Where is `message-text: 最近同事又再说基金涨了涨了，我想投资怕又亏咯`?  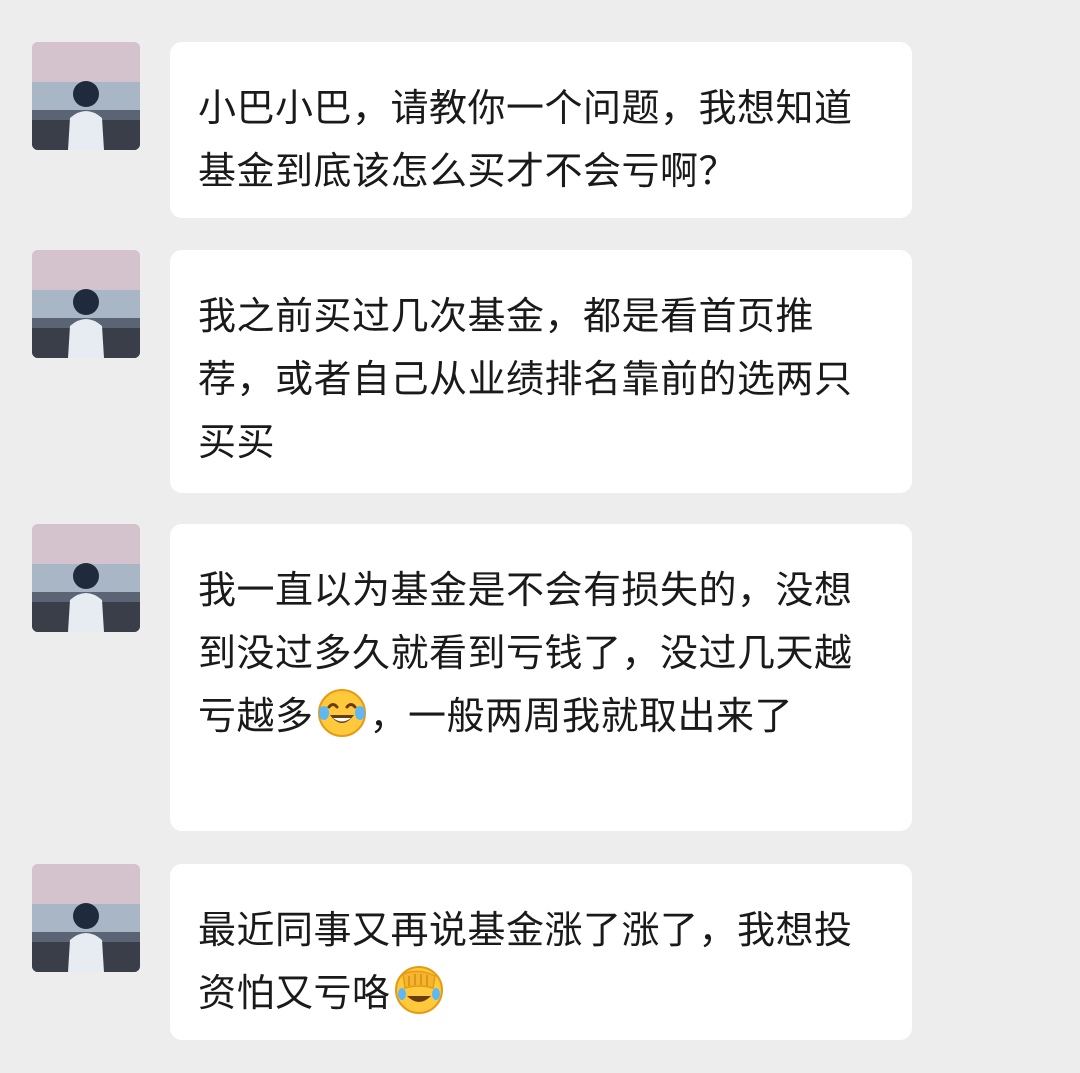
message-text: 最近同事又再说基金涨了涨了，我想投资怕又亏咯 is located at coordinates (541, 962).